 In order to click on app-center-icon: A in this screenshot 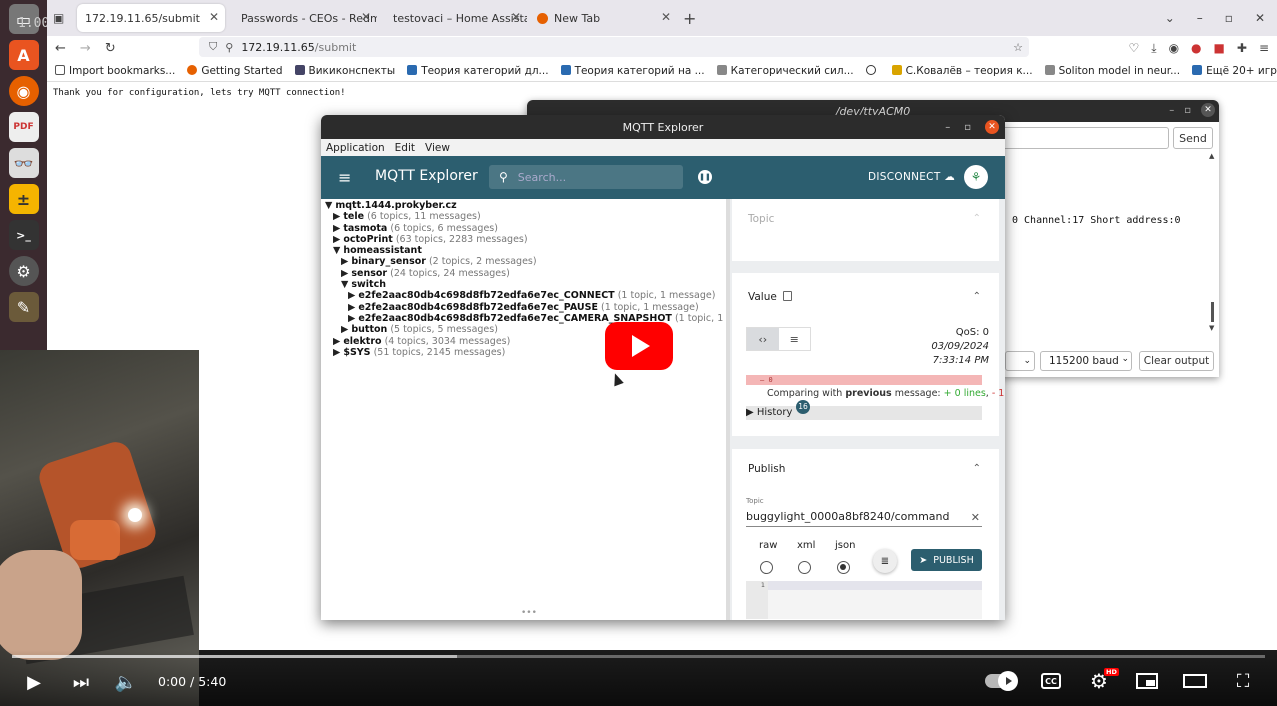, I will do `click(23, 55)`.